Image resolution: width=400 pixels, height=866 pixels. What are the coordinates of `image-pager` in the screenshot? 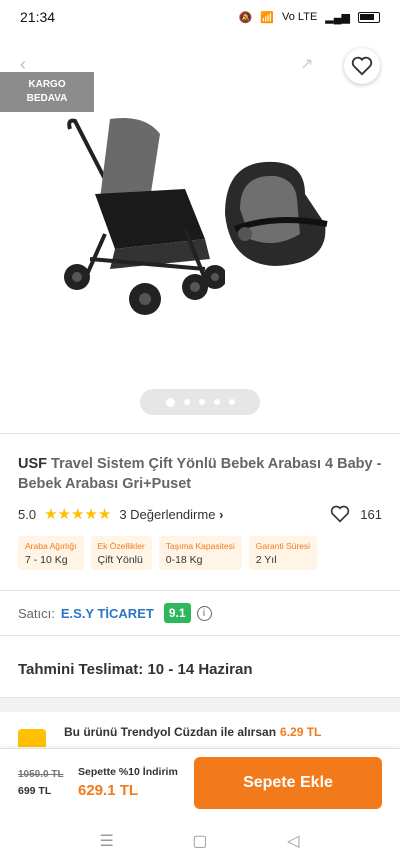 It's located at (200, 402).